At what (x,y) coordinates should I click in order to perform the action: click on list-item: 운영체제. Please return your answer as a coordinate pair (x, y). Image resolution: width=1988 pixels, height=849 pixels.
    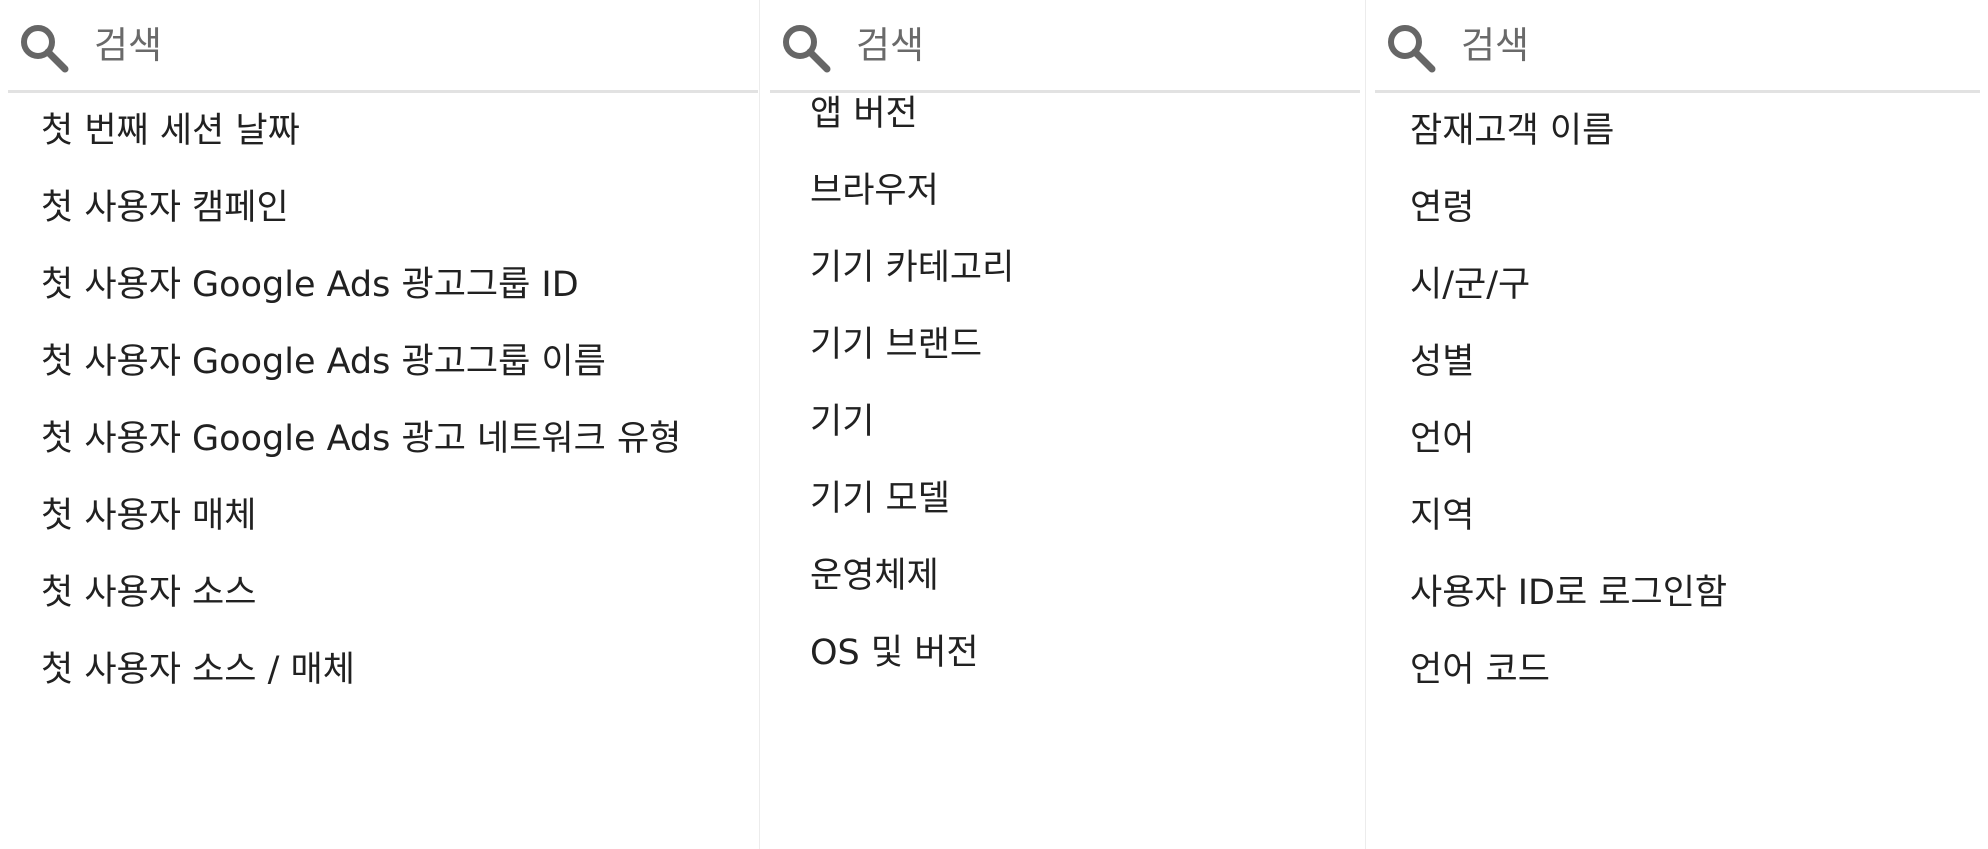
    Looking at the image, I should click on (874, 576).